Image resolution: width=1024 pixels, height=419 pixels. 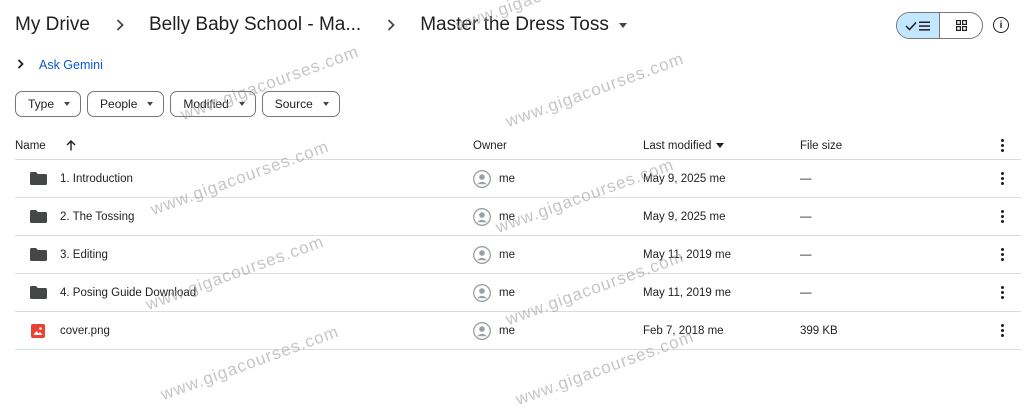 I want to click on grid-view-button, so click(x=961, y=25).